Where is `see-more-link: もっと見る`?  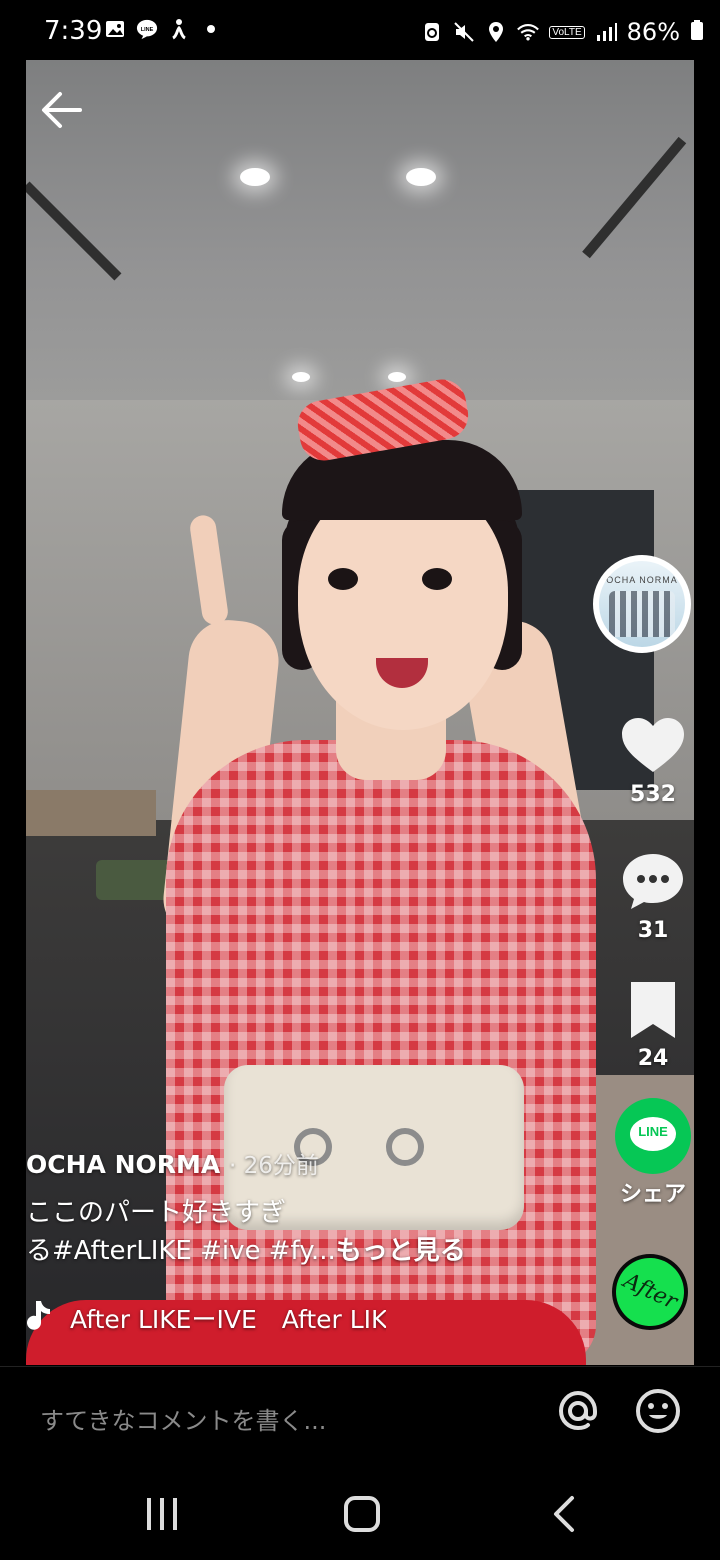
see-more-link: もっと見る is located at coordinates (401, 1251).